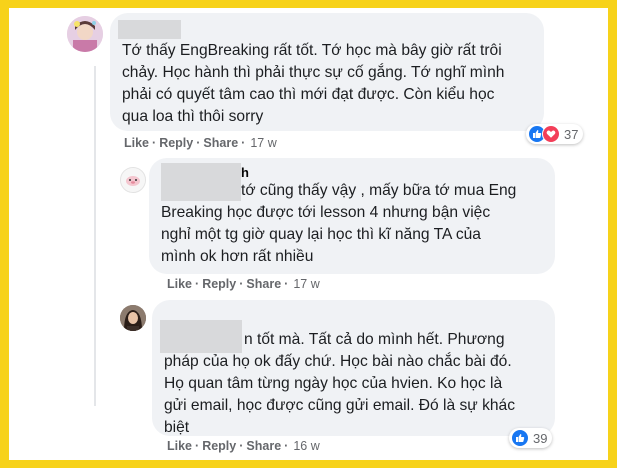 This screenshot has width=617, height=468. I want to click on comment-actions: Like · Reply · Share · 16 w, so click(243, 446).